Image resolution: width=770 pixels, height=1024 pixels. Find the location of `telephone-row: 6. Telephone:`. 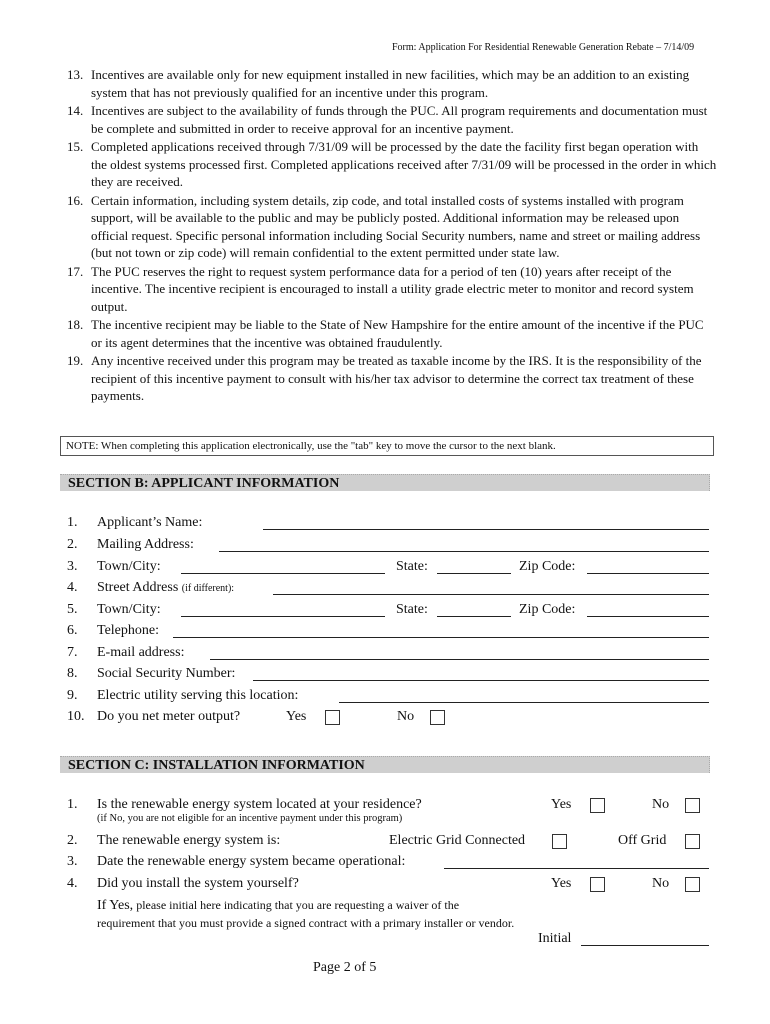

telephone-row: 6. Telephone: is located at coordinates (388, 631).